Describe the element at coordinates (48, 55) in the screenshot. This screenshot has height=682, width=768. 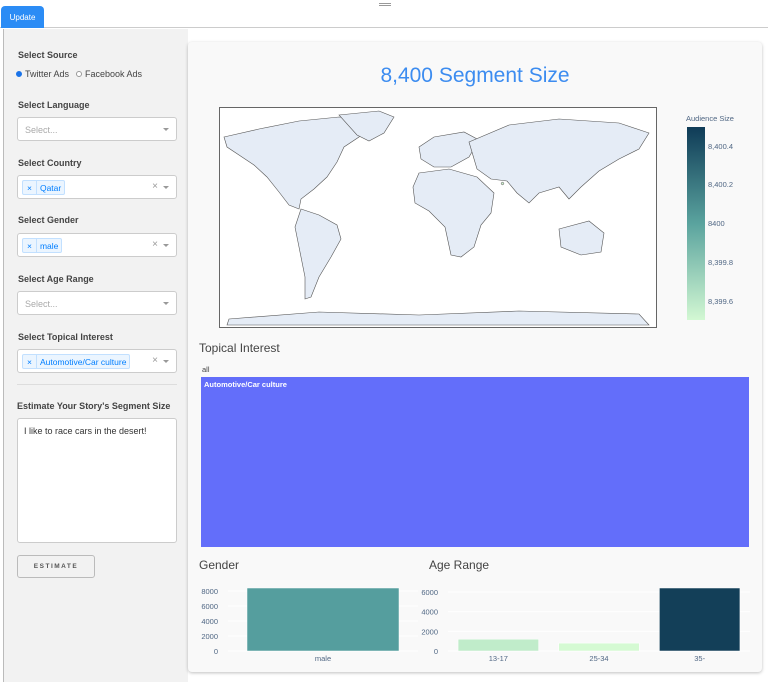
I see `source-label: Select Source` at that location.